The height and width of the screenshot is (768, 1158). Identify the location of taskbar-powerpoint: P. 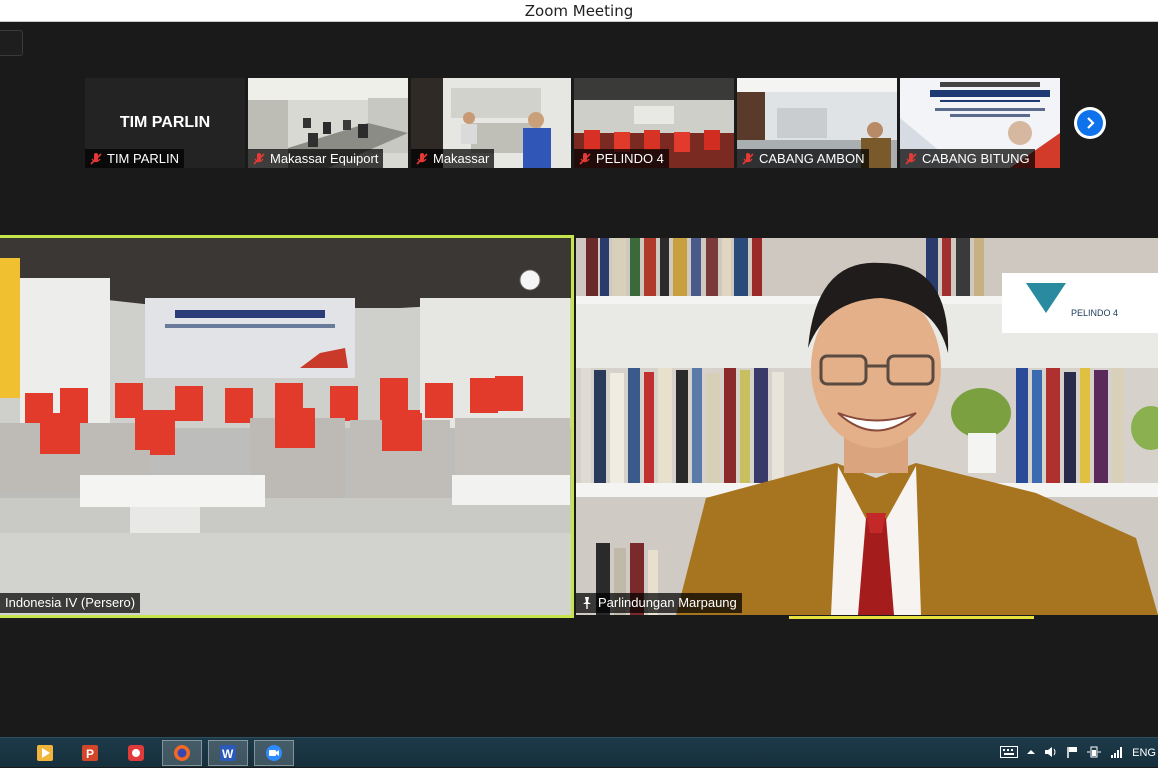
(90, 753).